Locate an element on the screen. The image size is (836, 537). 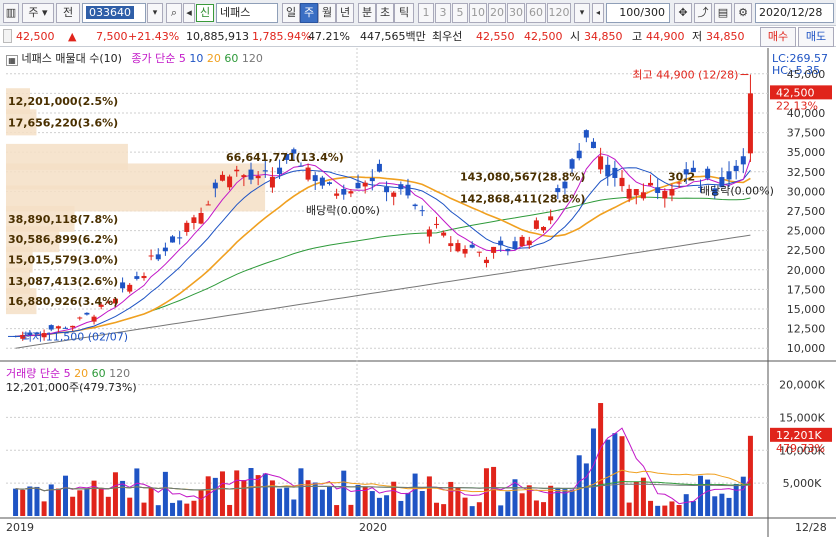
period-week: 주 is located at coordinates (309, 13).